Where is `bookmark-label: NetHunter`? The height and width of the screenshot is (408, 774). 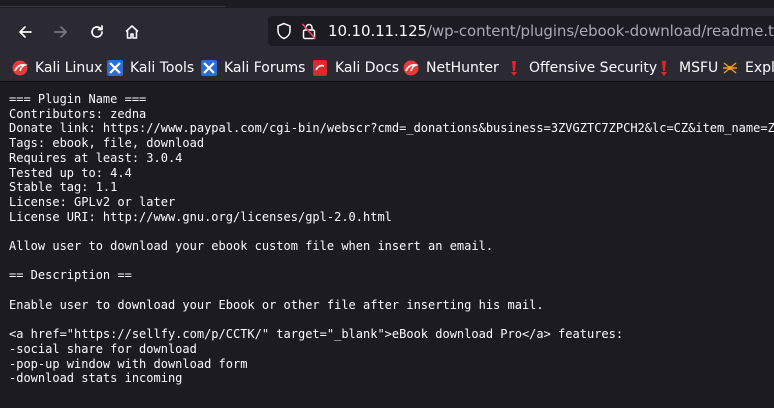
bookmark-label: NetHunter is located at coordinates (462, 68).